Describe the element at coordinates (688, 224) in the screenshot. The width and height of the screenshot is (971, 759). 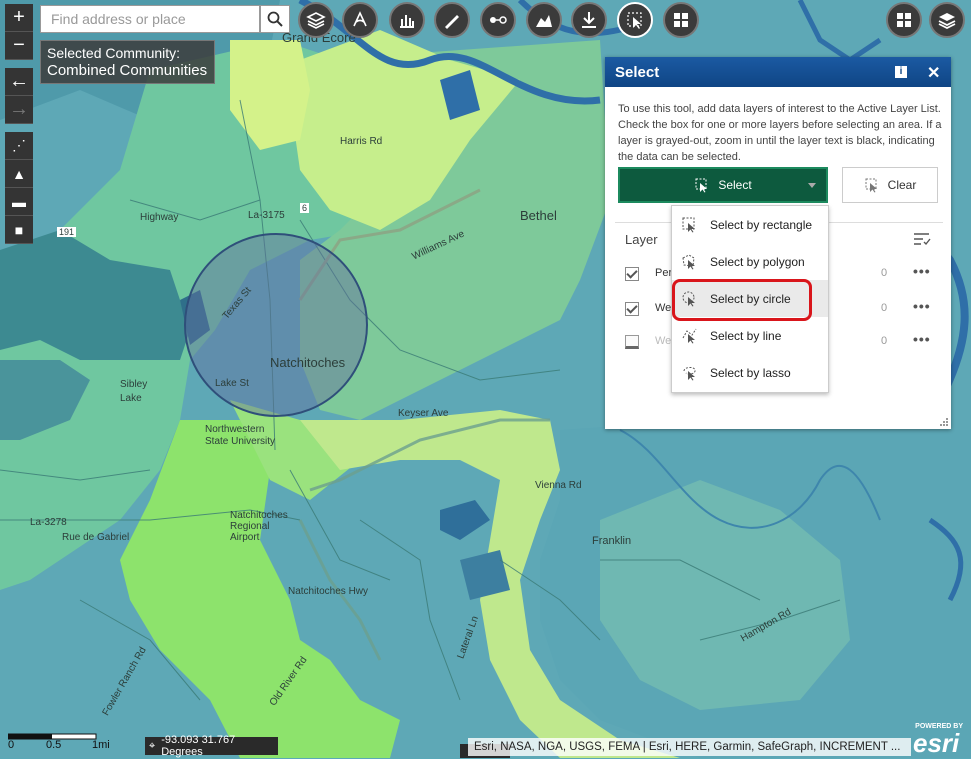
I see `select-rectangle-icon` at that location.